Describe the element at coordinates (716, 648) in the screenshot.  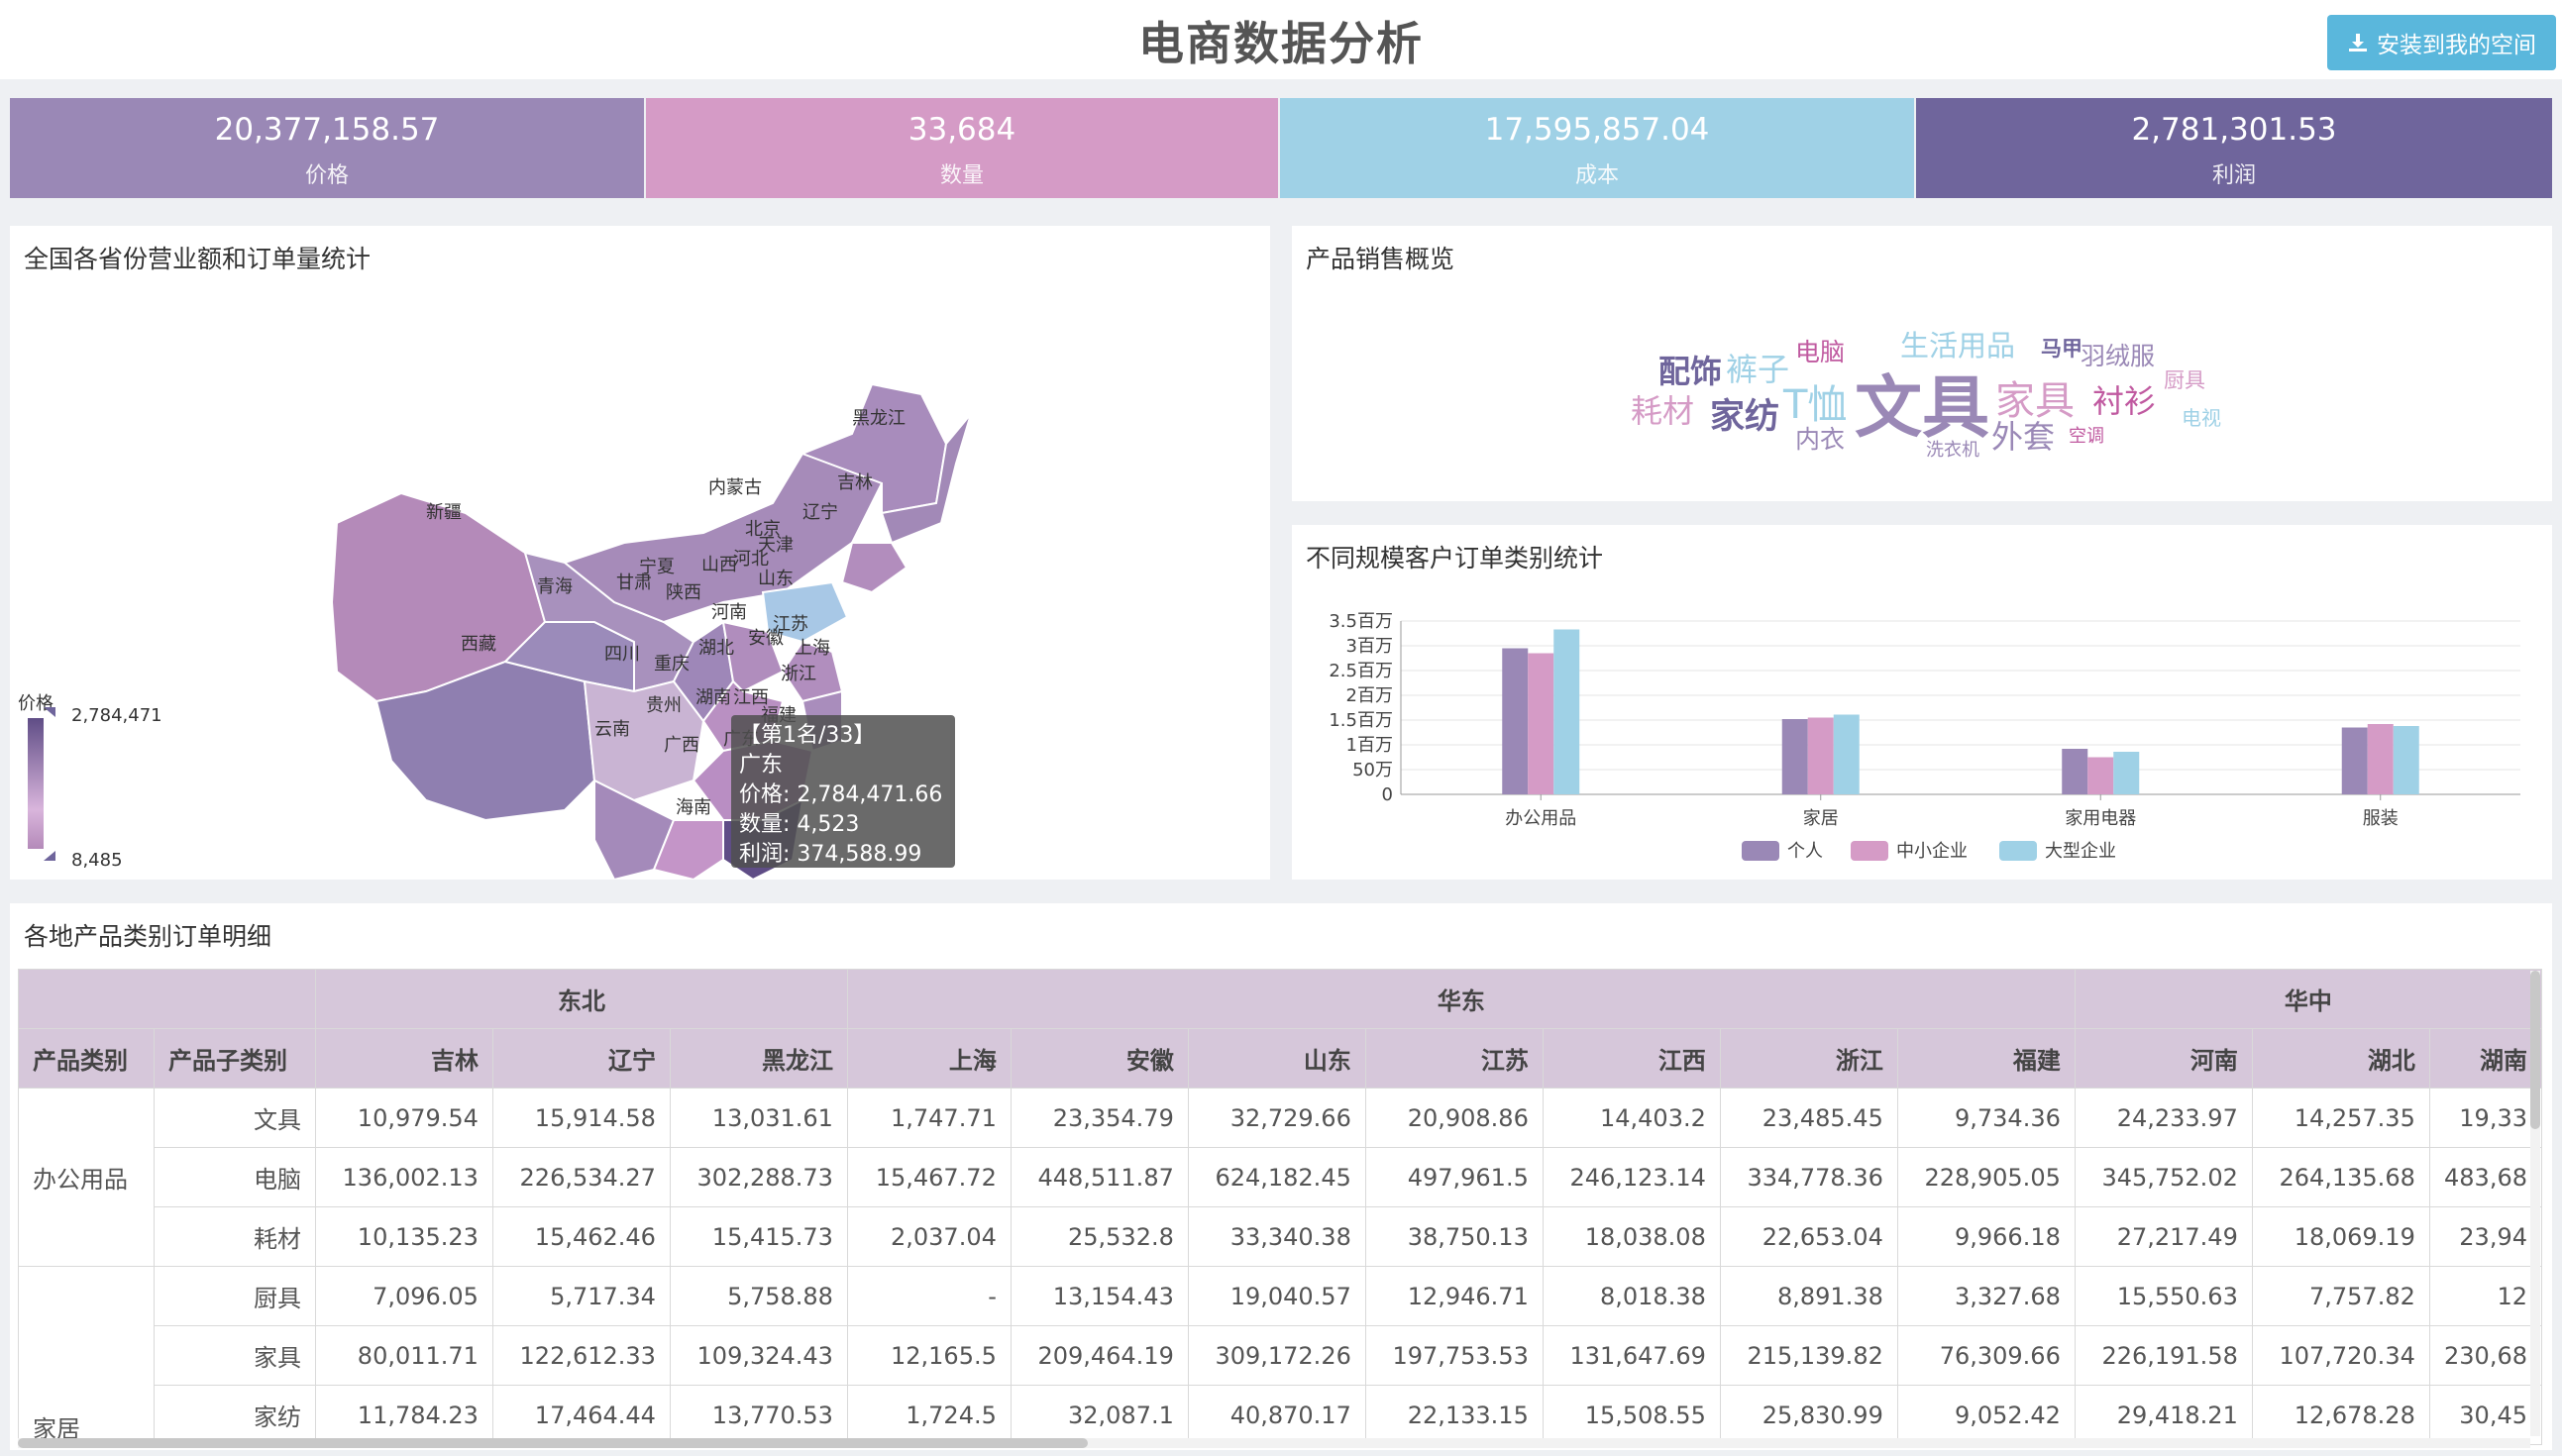
I see `map-label: 湖北` at that location.